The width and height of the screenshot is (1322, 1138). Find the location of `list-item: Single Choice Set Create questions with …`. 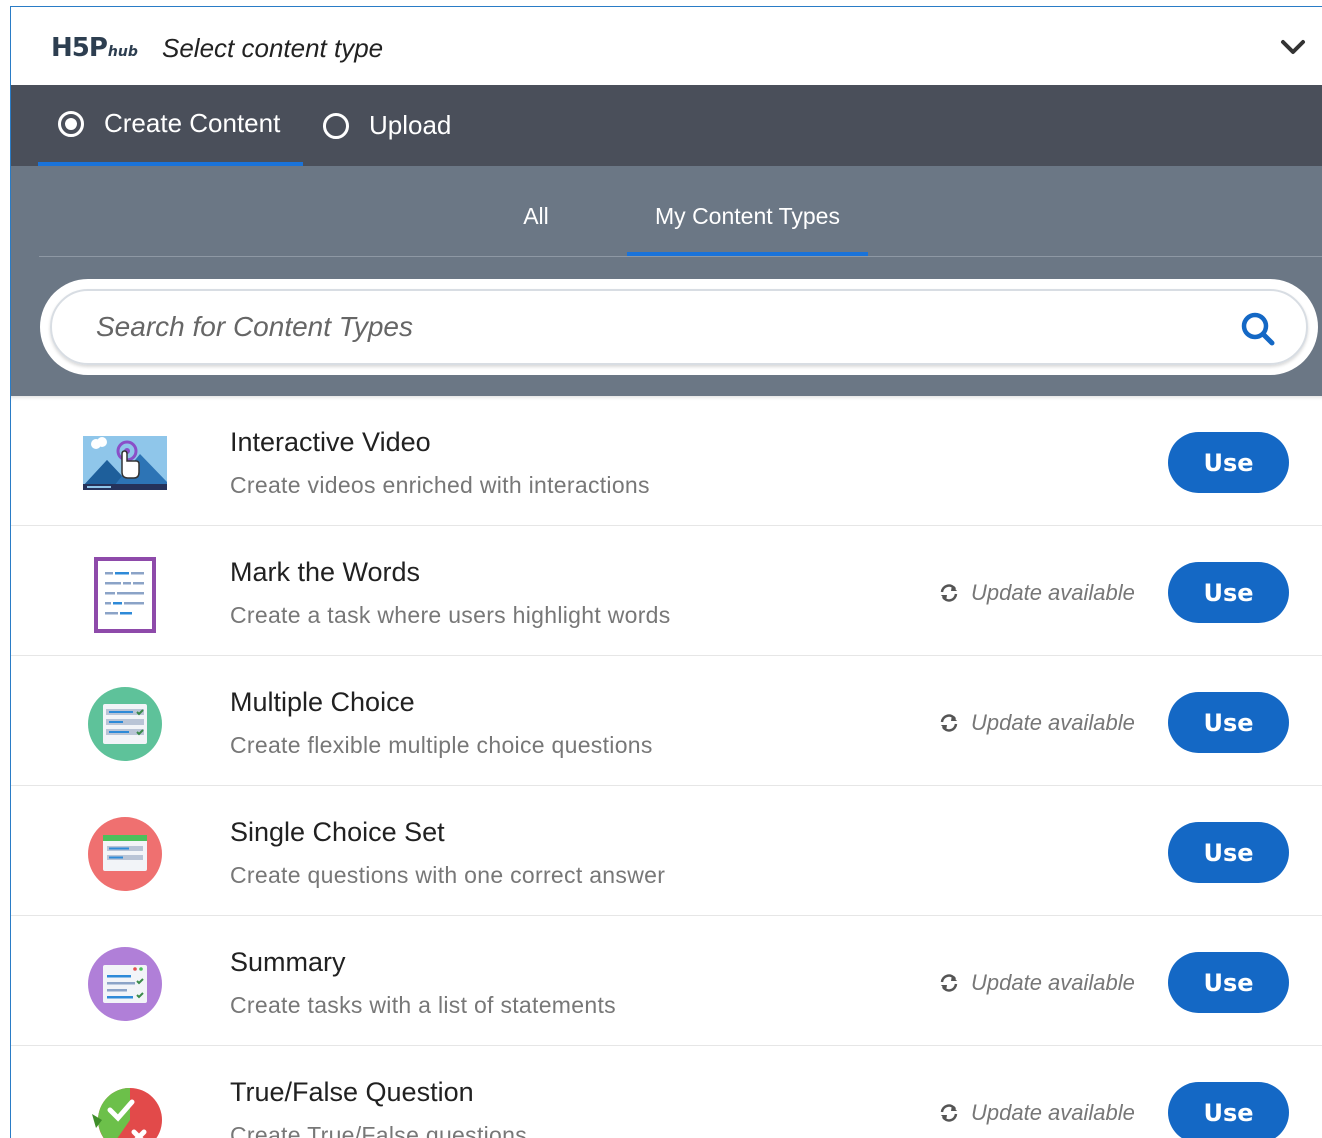

list-item: Single Choice Set Create questions with … is located at coordinates (666, 851).